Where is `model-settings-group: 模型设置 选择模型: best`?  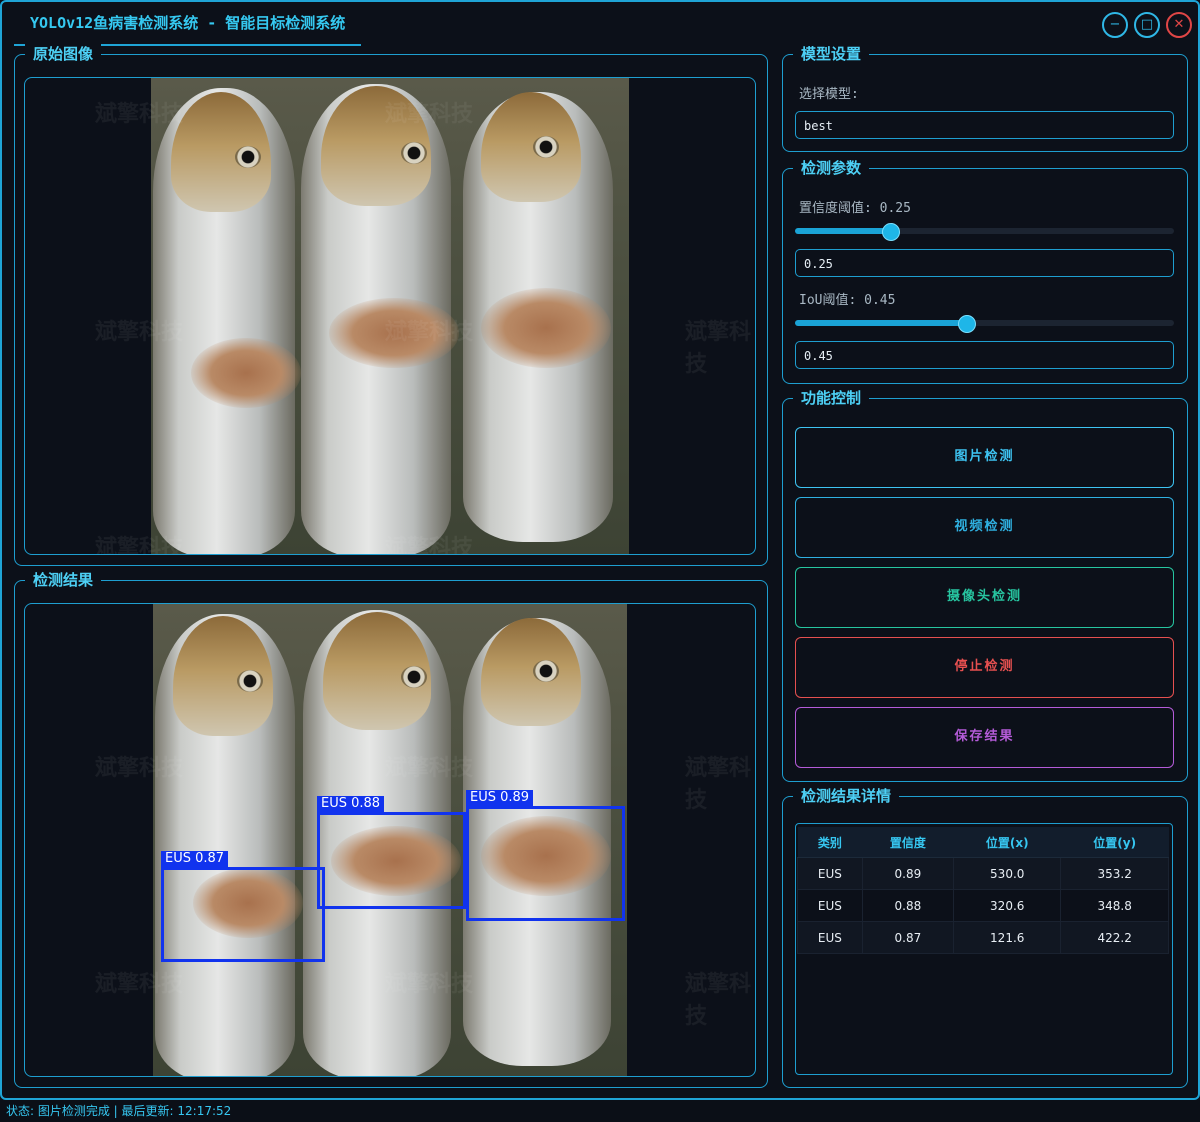
model-settings-group: 模型设置 选择模型: best is located at coordinates (985, 97).